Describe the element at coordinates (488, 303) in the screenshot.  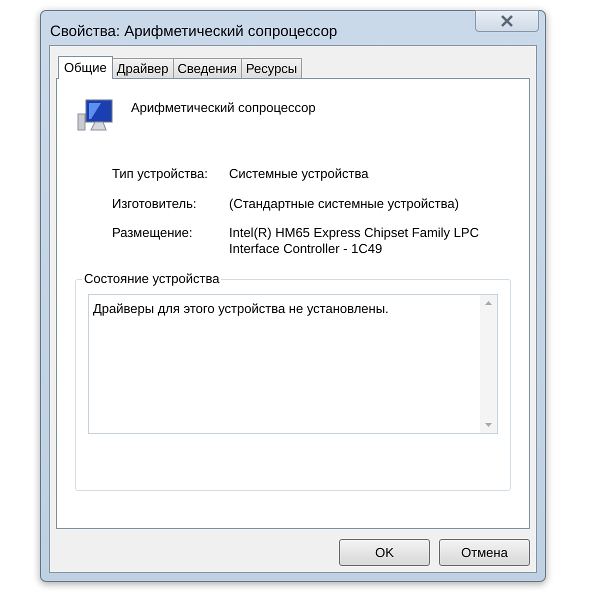
I see `scroll-up-icon` at that location.